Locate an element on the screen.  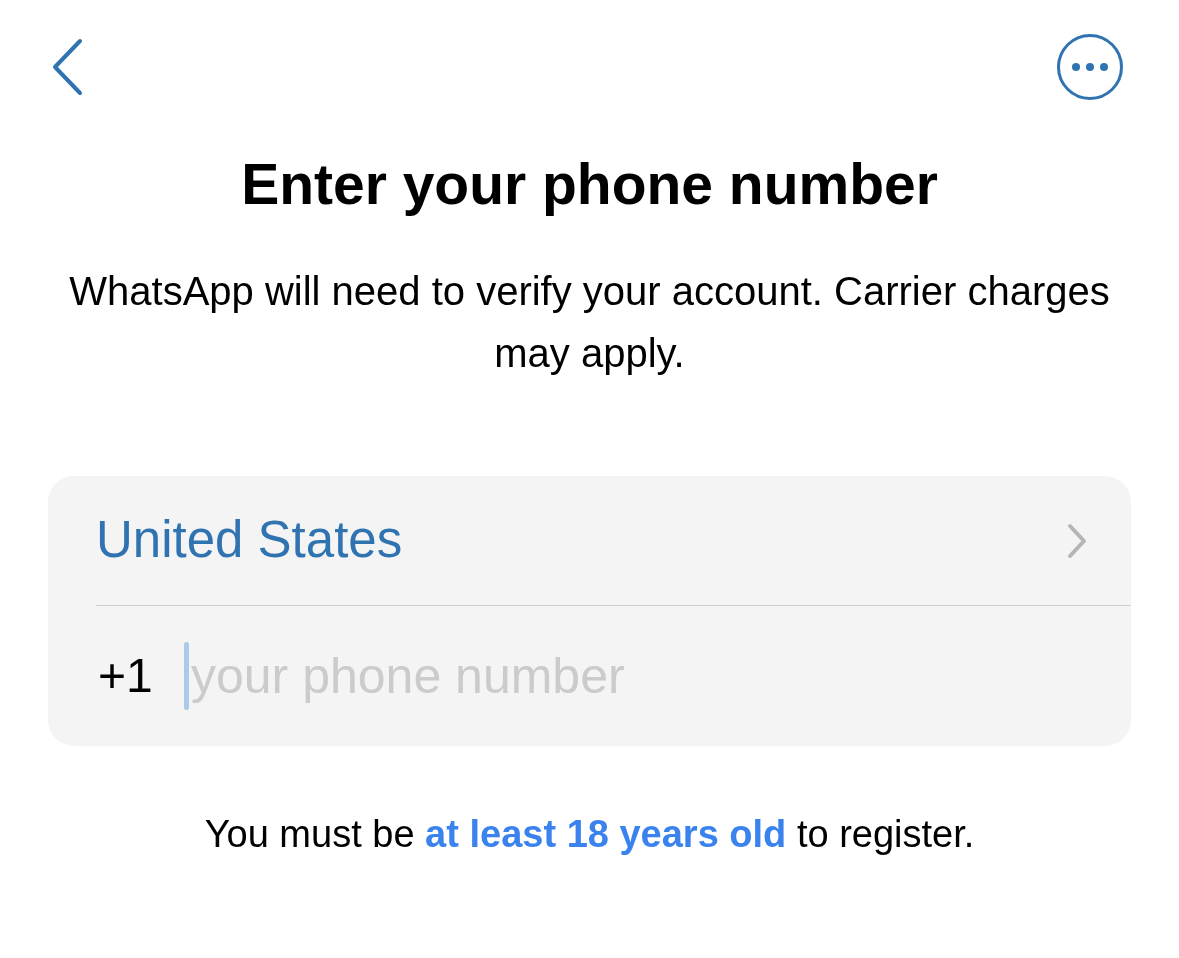
country-selector: United States is located at coordinates (613, 541).